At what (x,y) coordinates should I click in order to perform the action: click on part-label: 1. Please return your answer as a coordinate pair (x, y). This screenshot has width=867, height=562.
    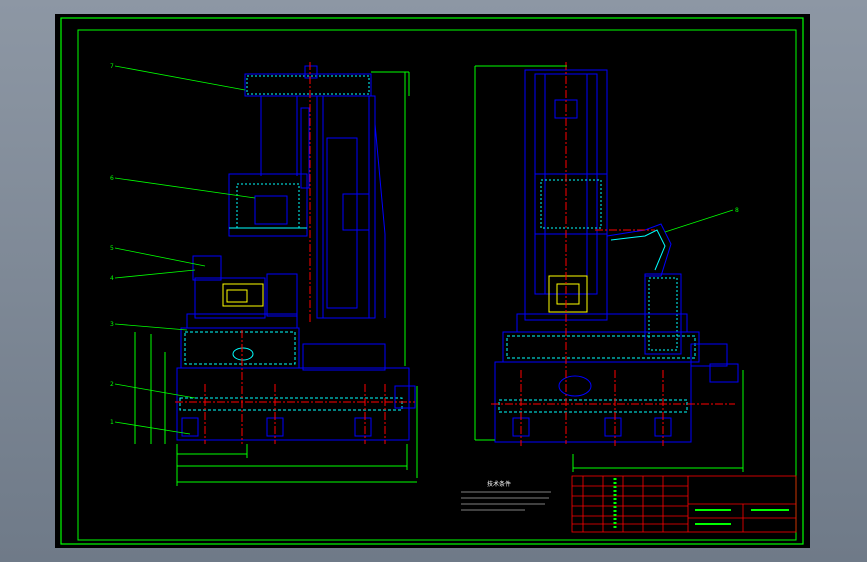
    Looking at the image, I should click on (112, 422).